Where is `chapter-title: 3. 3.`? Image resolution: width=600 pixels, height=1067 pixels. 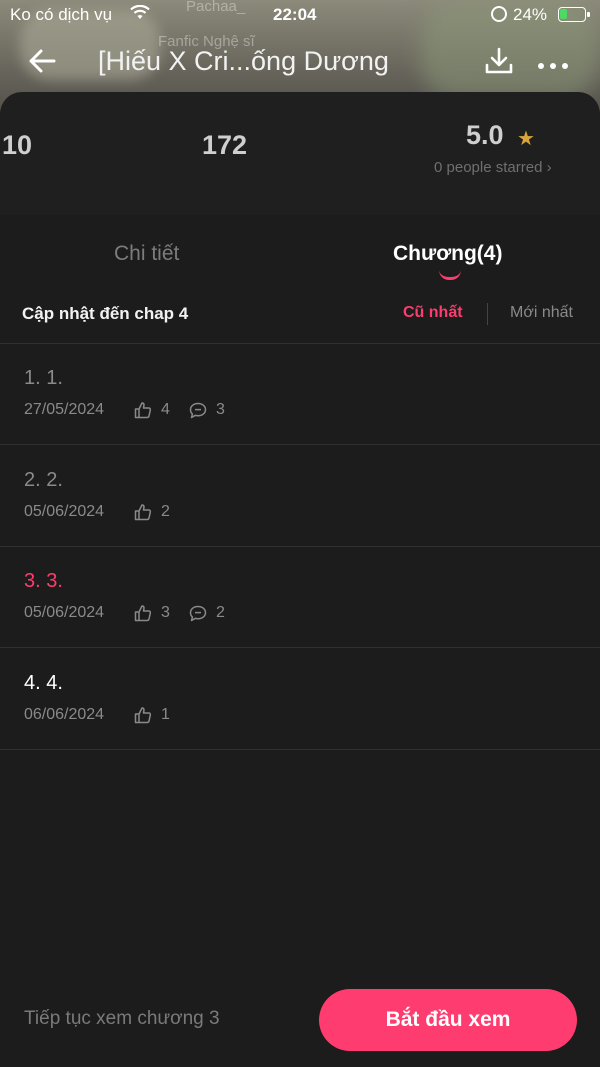 chapter-title: 3. 3. is located at coordinates (43, 581).